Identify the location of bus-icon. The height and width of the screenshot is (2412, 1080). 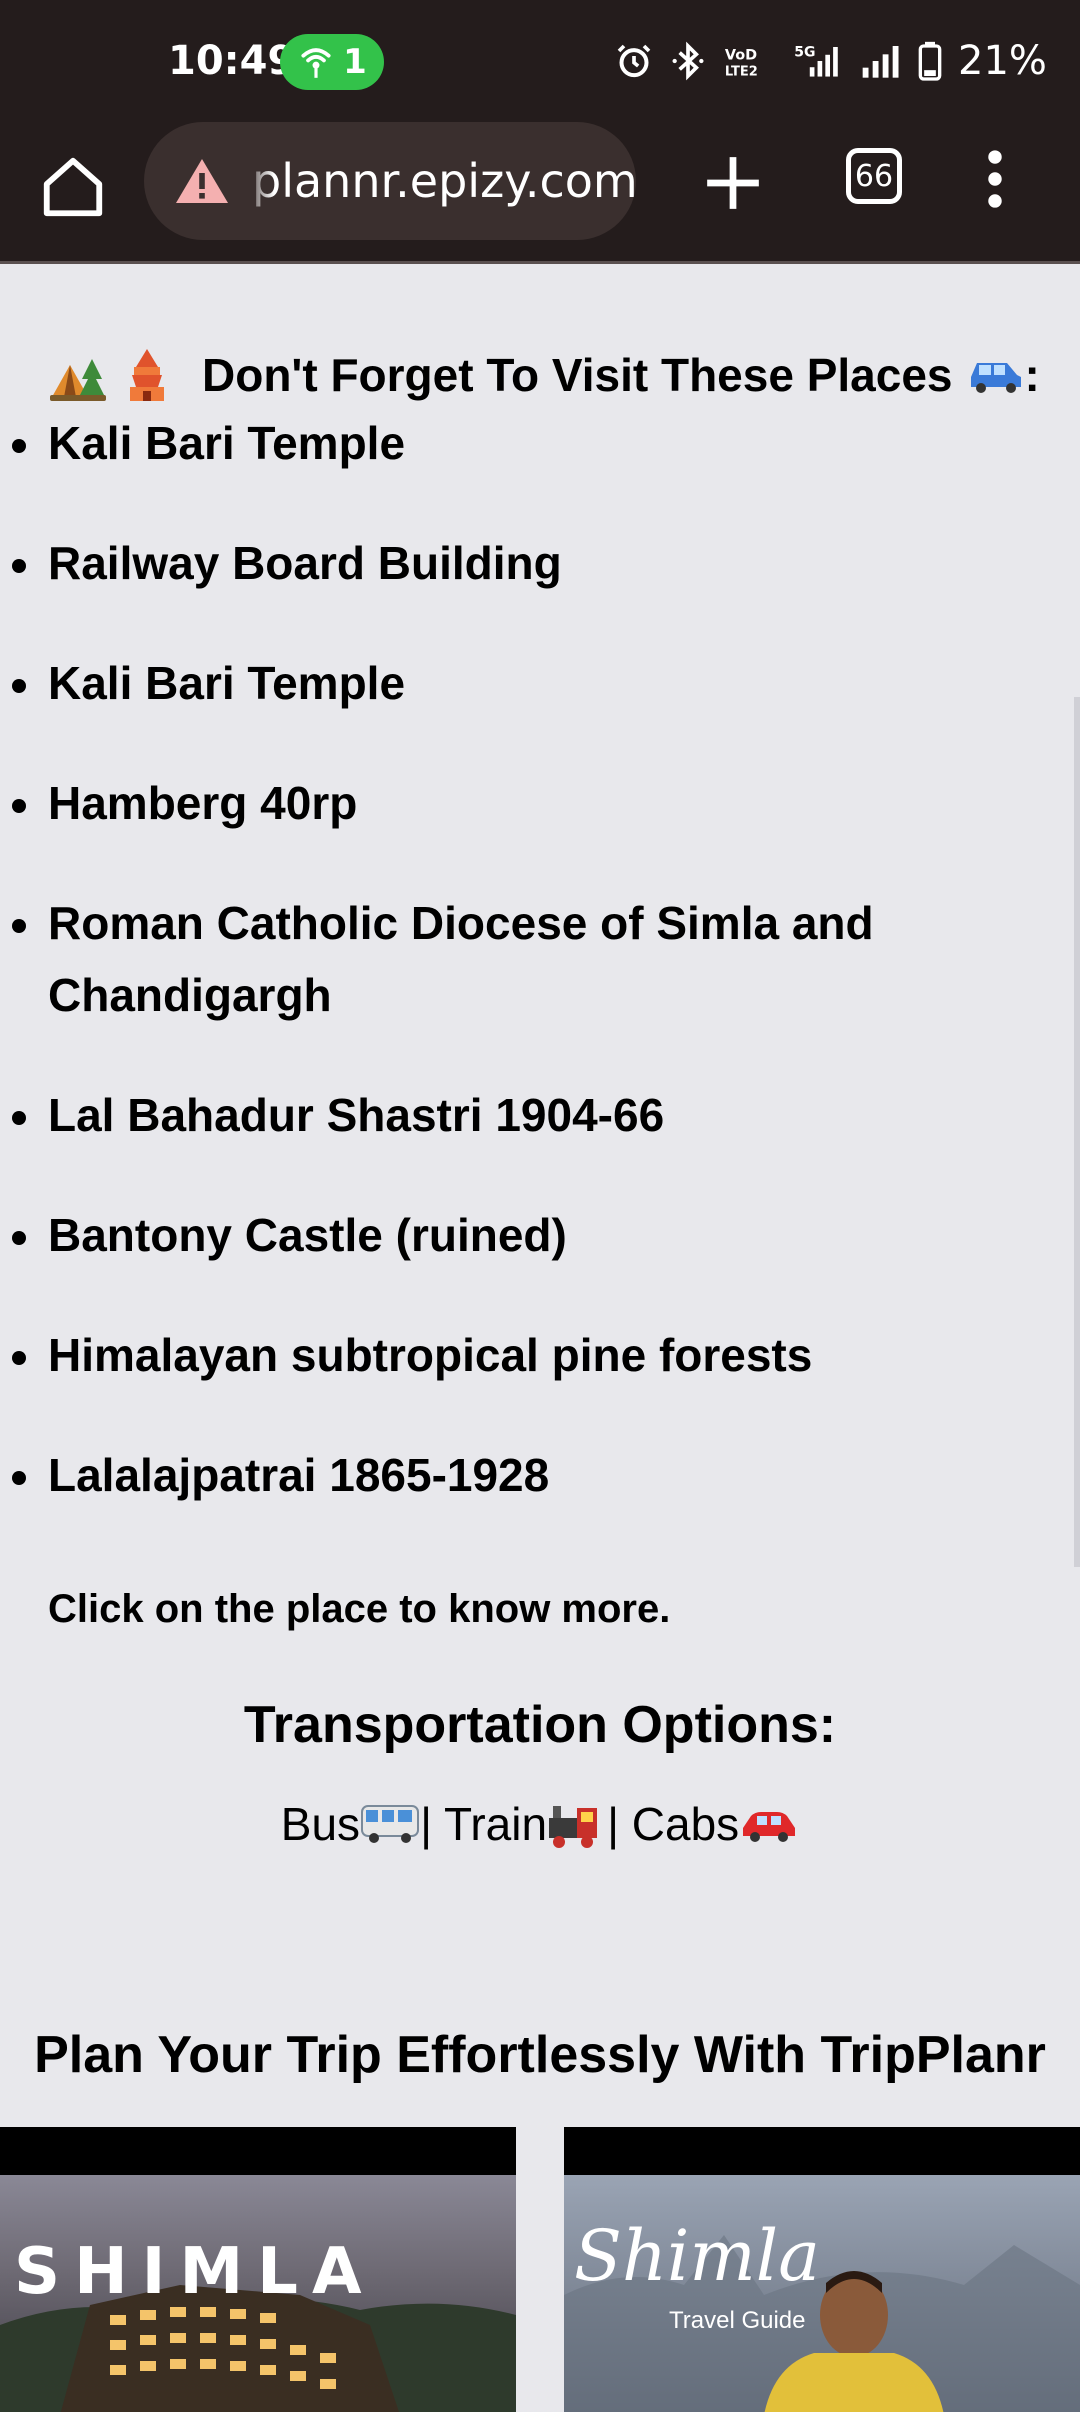
(390, 1824).